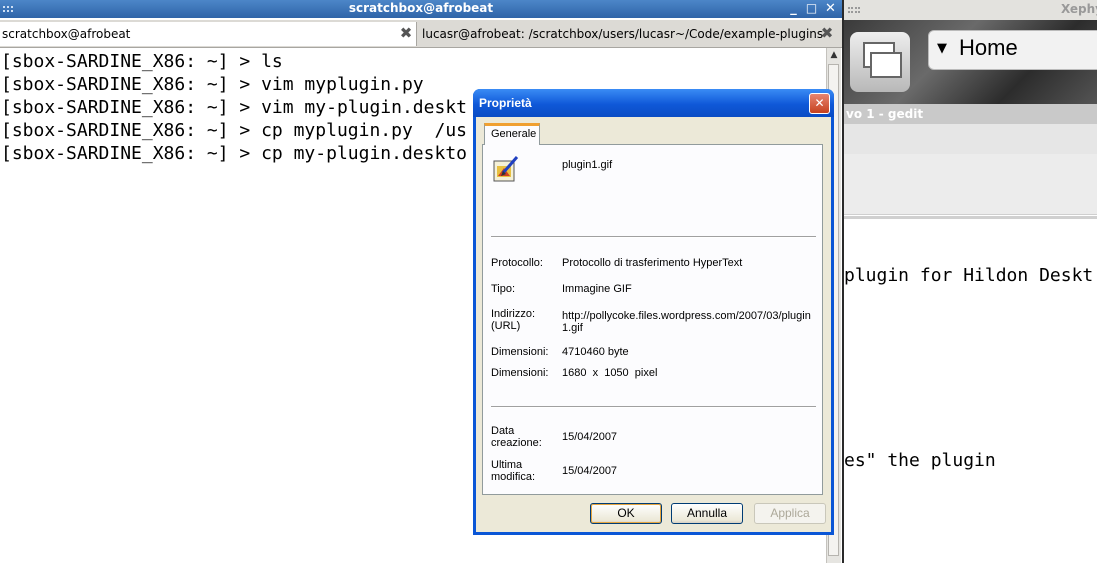  What do you see at coordinates (652, 263) in the screenshot?
I see `protocol-value: Protocollo di trasferimento HyperText` at bounding box center [652, 263].